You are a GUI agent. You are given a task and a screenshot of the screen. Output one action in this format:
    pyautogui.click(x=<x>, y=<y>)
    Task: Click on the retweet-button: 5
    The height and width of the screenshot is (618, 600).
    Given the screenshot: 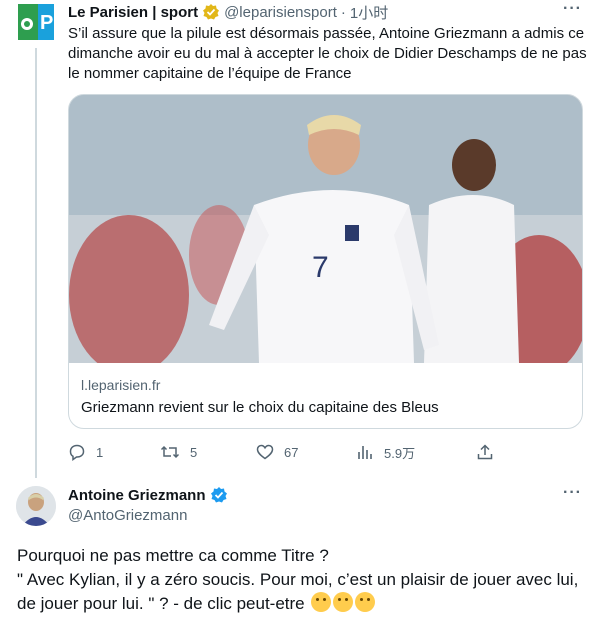 What is the action you would take?
    pyautogui.click(x=178, y=452)
    